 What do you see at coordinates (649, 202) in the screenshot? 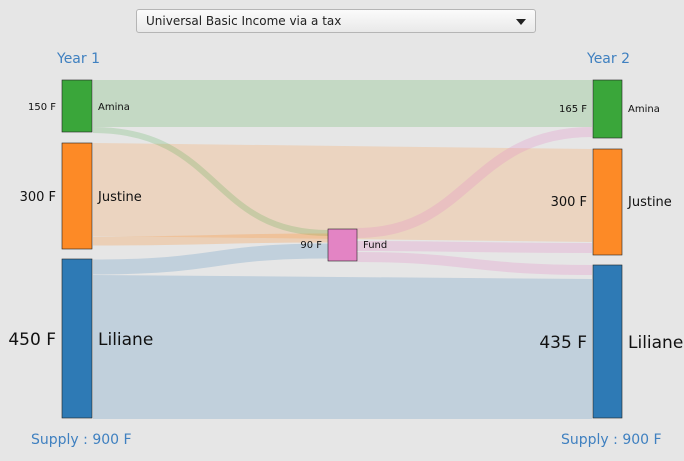
I see `node-year2-justine-label: Justine` at bounding box center [649, 202].